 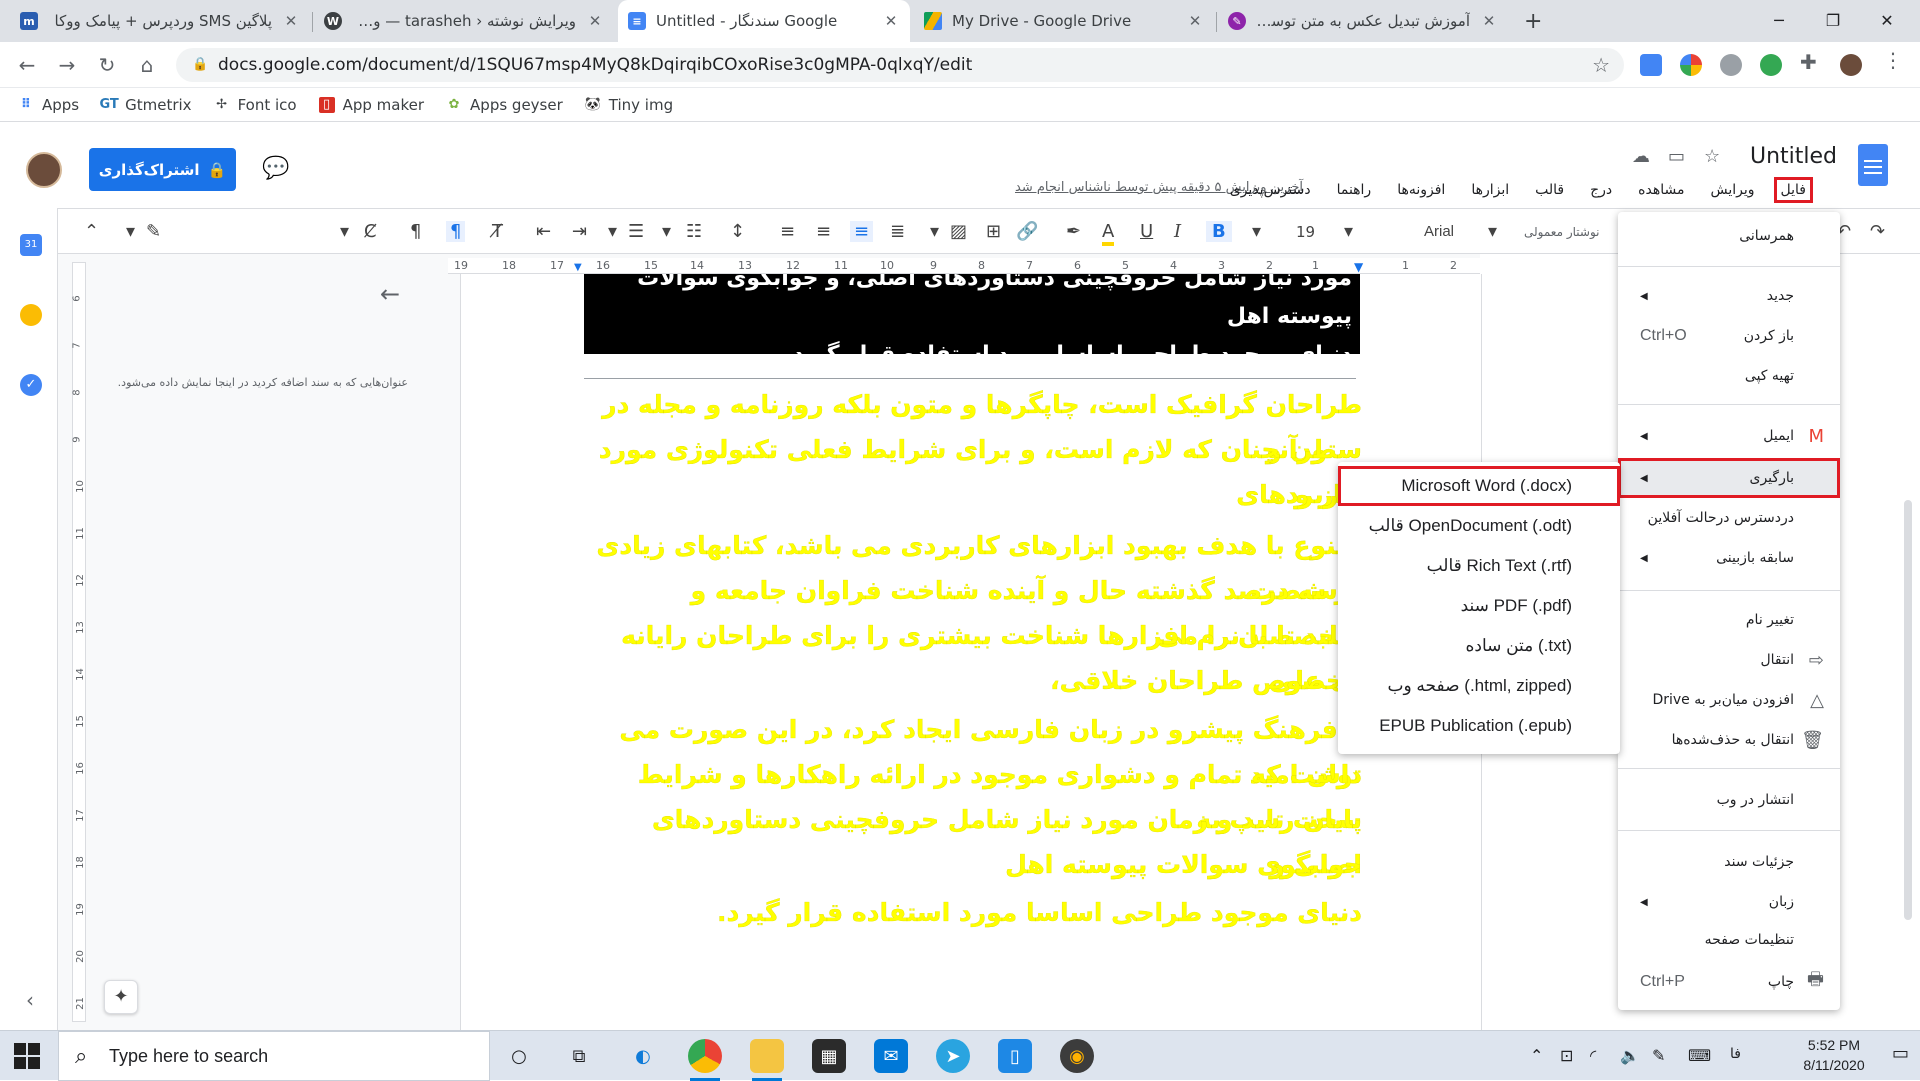 What do you see at coordinates (1479, 526) in the screenshot?
I see `download-odt: قالب OpenDocument (.odt)` at bounding box center [1479, 526].